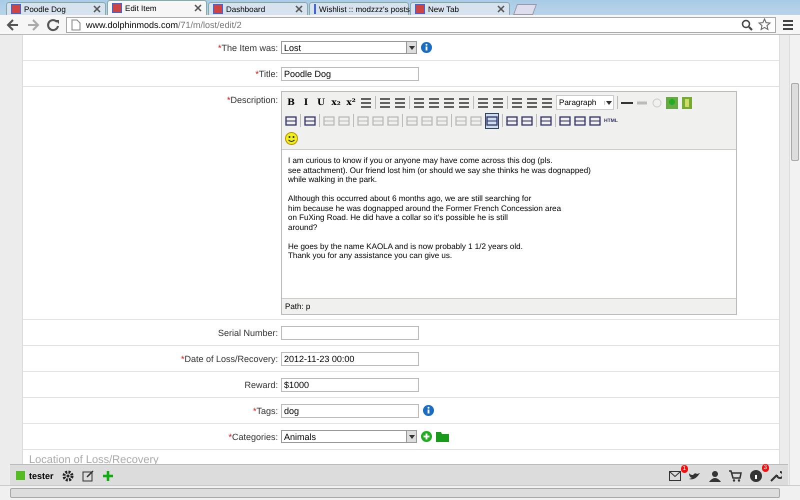  Describe the element at coordinates (350, 359) in the screenshot. I see `text-field: 2012-11-23 00:00` at that location.